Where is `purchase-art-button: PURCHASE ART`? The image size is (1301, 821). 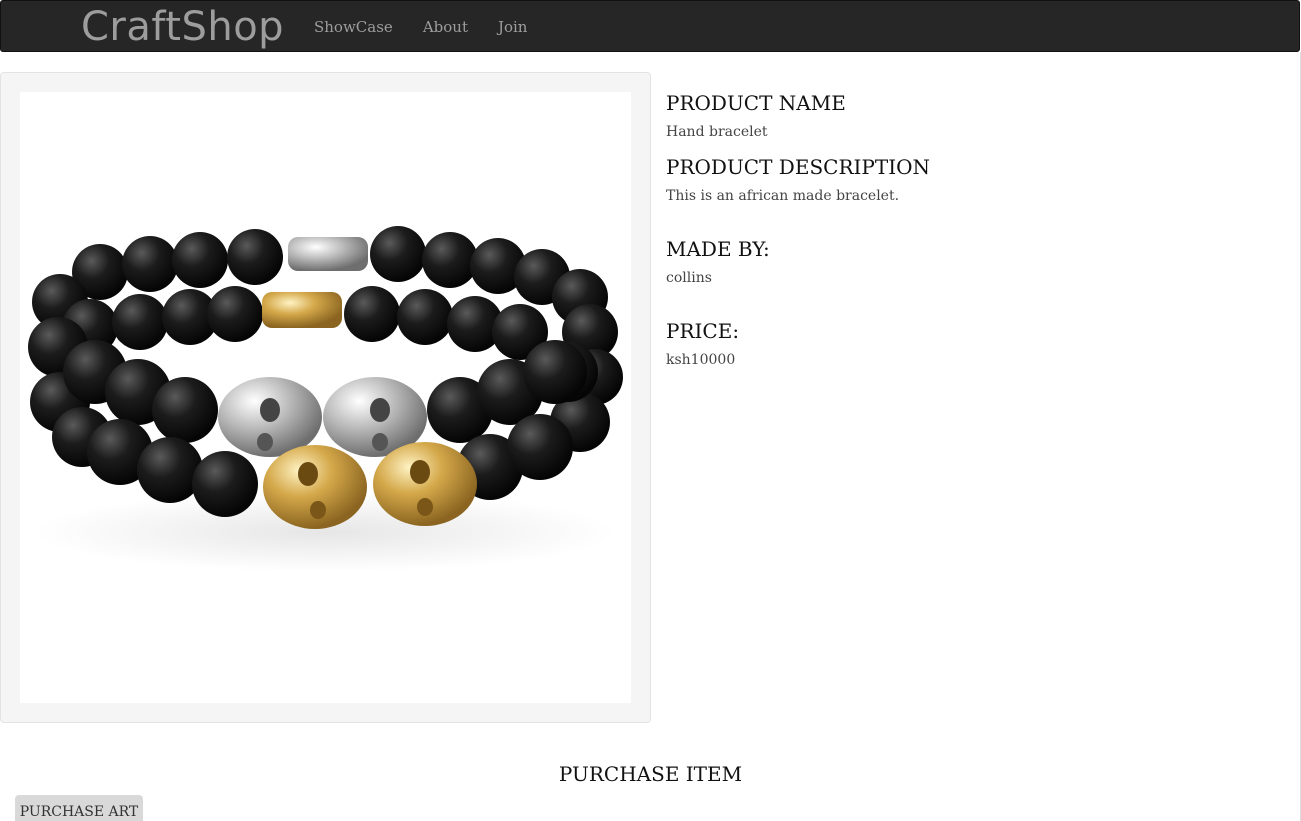 purchase-art-button: PURCHASE ART is located at coordinates (79, 808).